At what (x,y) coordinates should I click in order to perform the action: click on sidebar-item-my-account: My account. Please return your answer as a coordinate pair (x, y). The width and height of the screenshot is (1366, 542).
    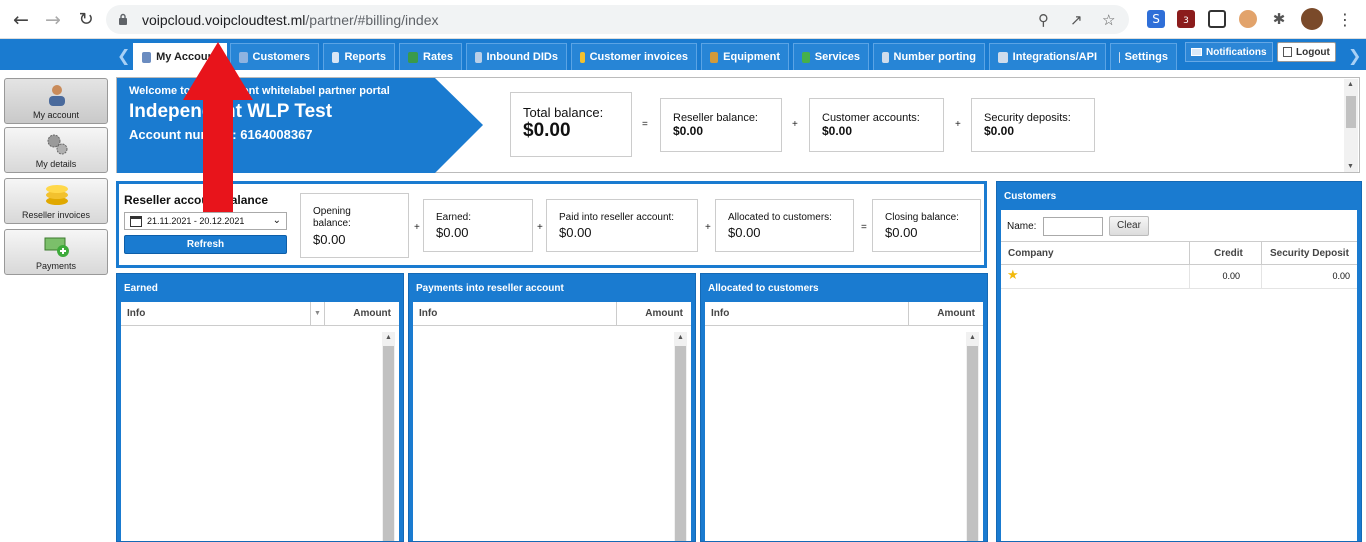
    Looking at the image, I should click on (56, 101).